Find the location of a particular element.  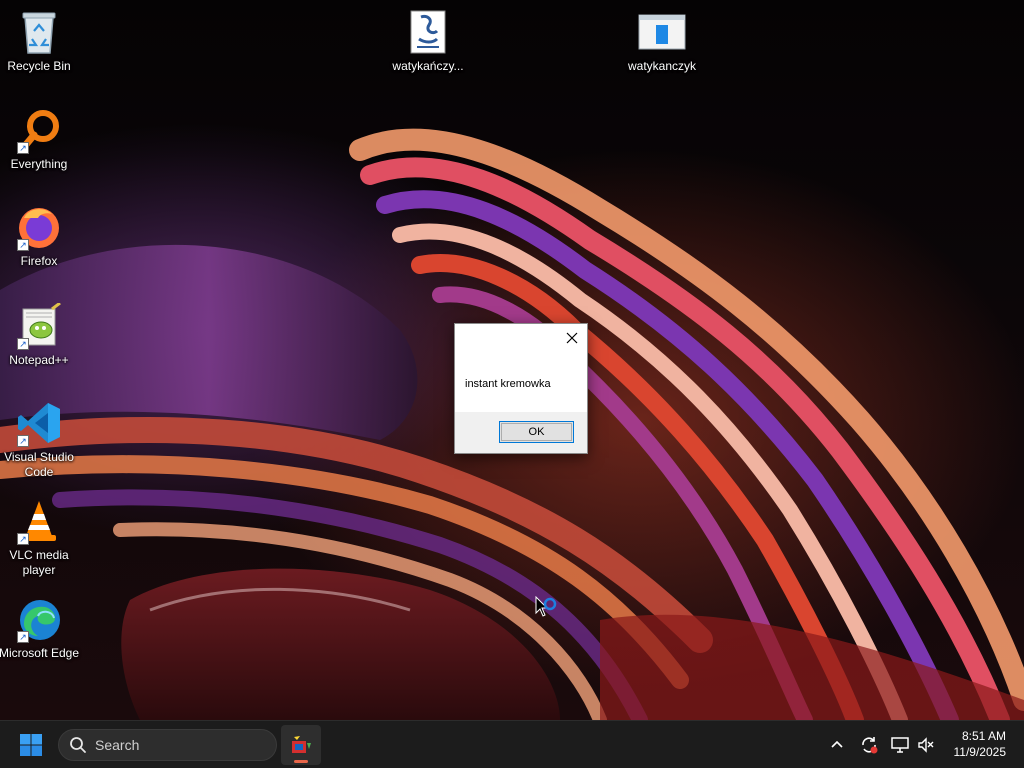

desktop-icon-notepadpp: ↗ Notepad++ is located at coordinates (39, 335).